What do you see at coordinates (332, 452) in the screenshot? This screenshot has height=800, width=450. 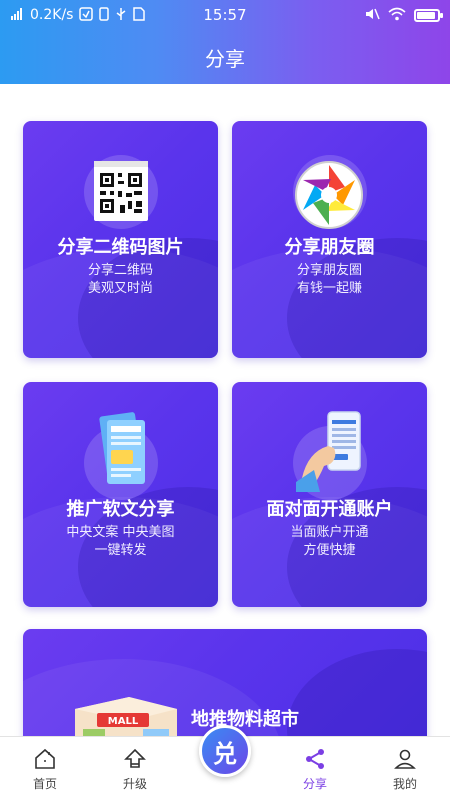 I see `phone-hand-icon` at bounding box center [332, 452].